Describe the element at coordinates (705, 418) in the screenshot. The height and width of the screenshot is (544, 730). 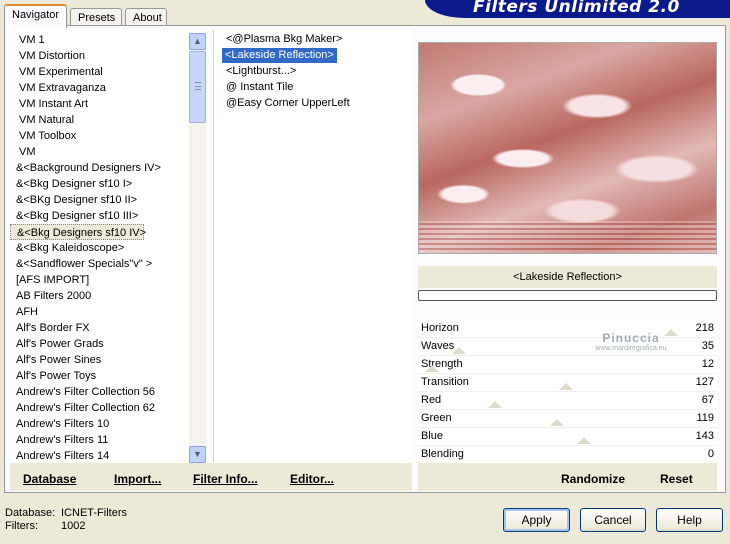
I see `slider-value: 119` at that location.